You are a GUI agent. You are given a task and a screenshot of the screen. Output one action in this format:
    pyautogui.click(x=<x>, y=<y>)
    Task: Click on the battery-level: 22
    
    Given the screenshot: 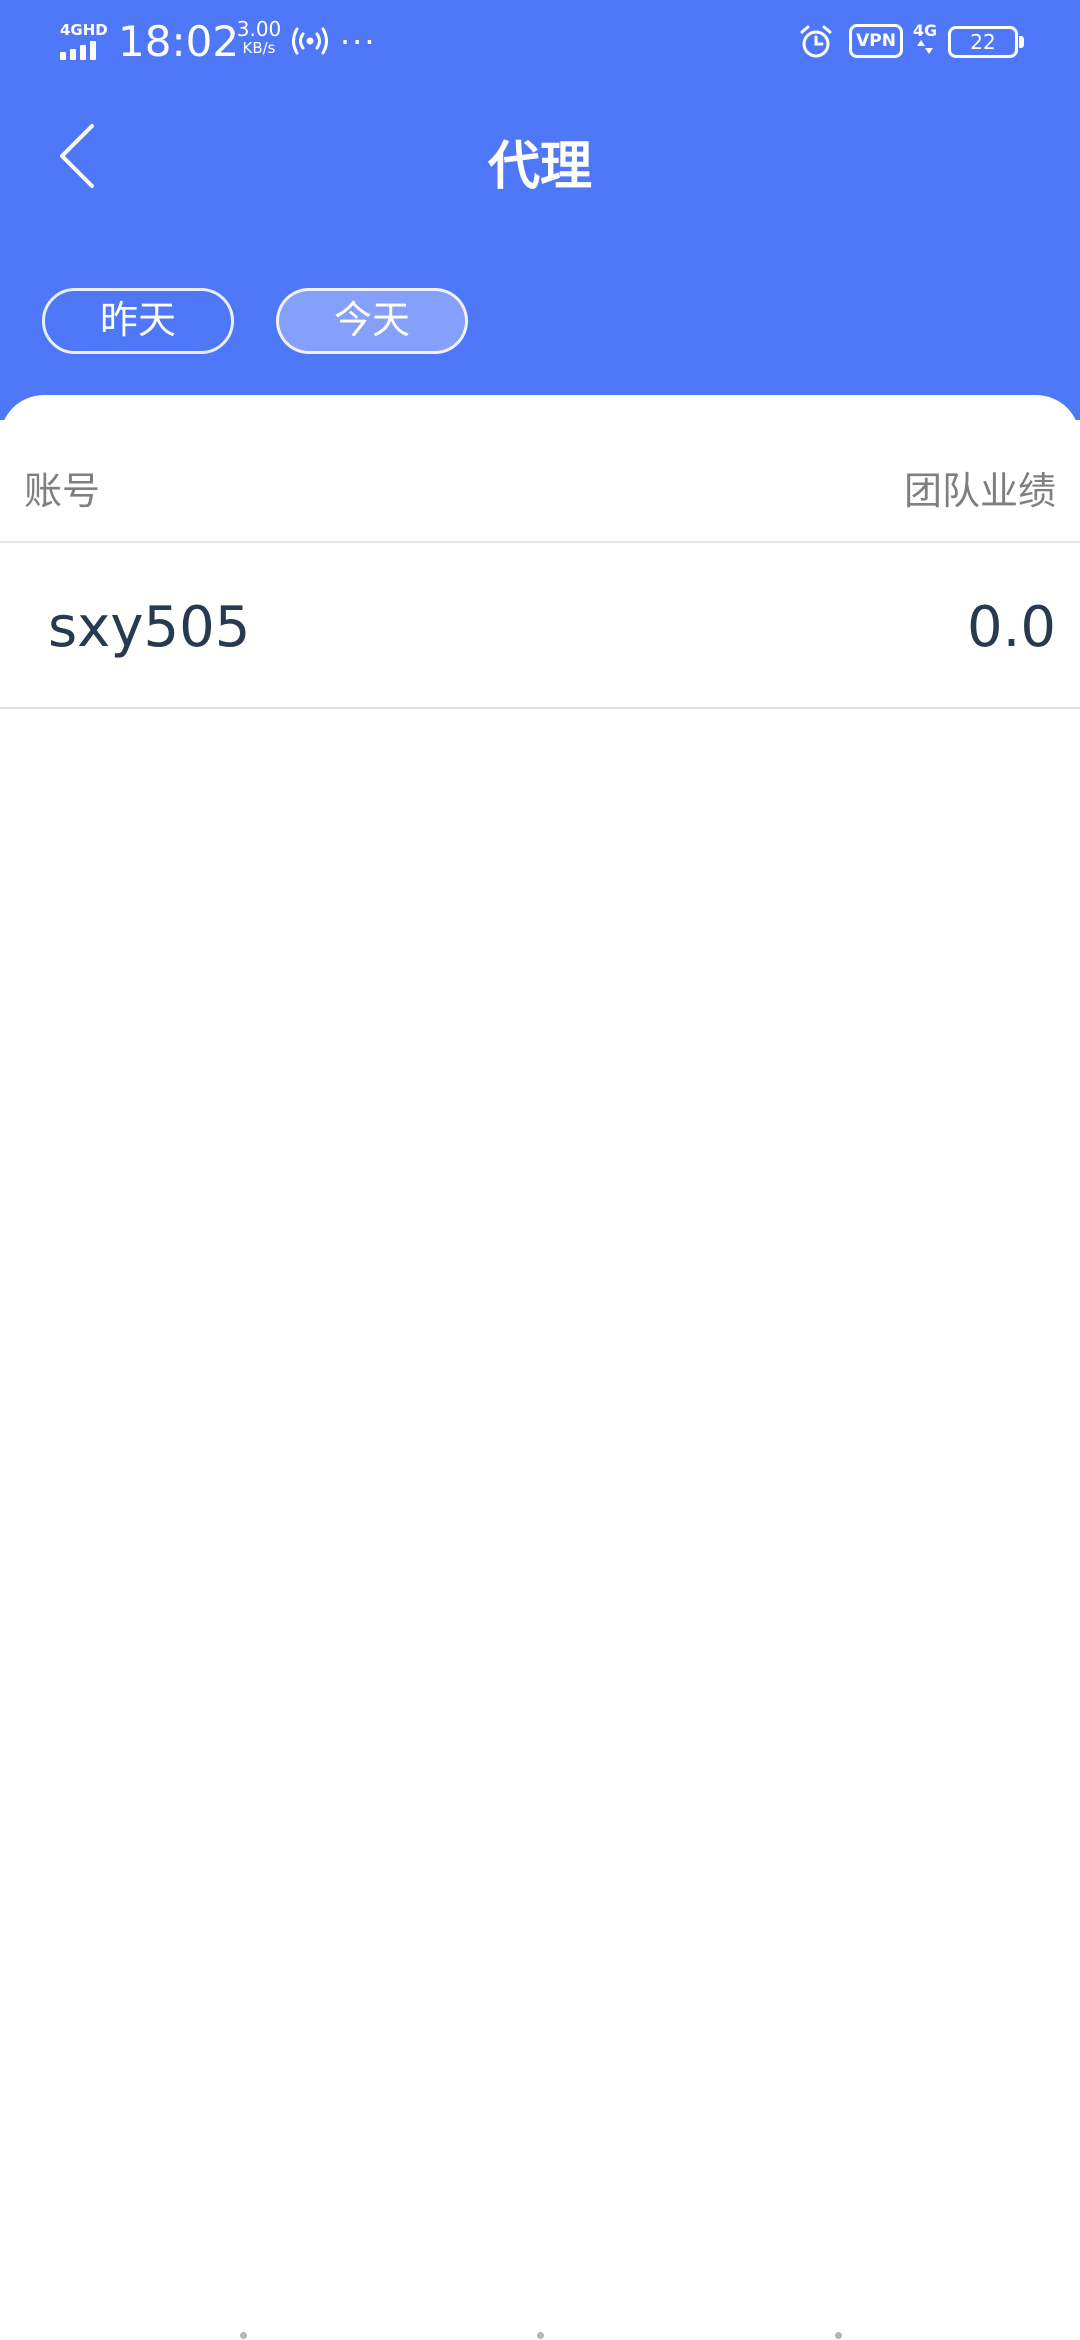 What is the action you would take?
    pyautogui.click(x=983, y=42)
    